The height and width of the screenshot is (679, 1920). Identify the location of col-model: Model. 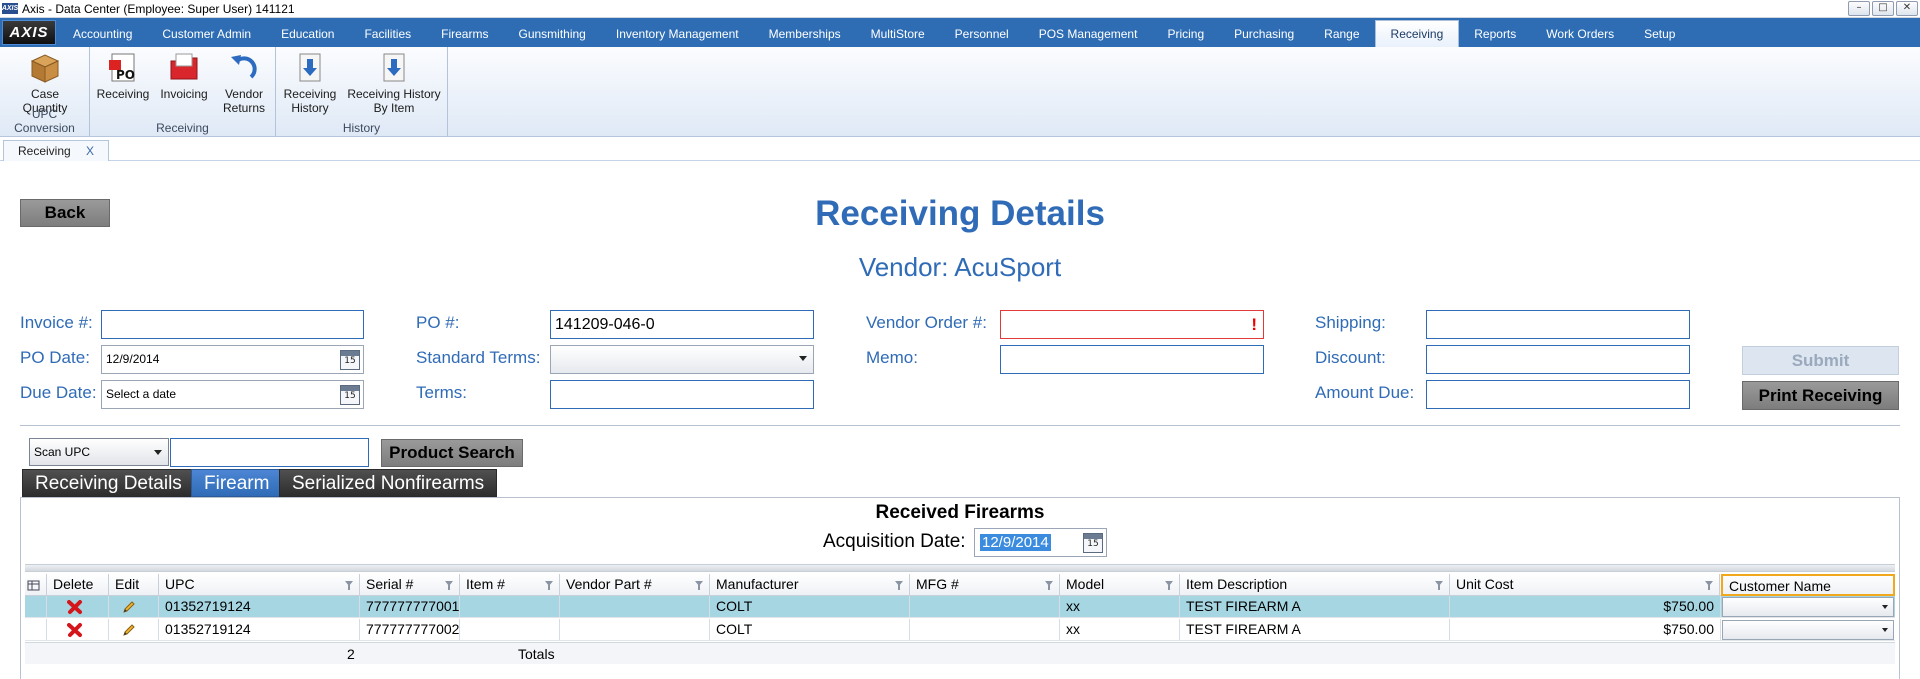
(1120, 585).